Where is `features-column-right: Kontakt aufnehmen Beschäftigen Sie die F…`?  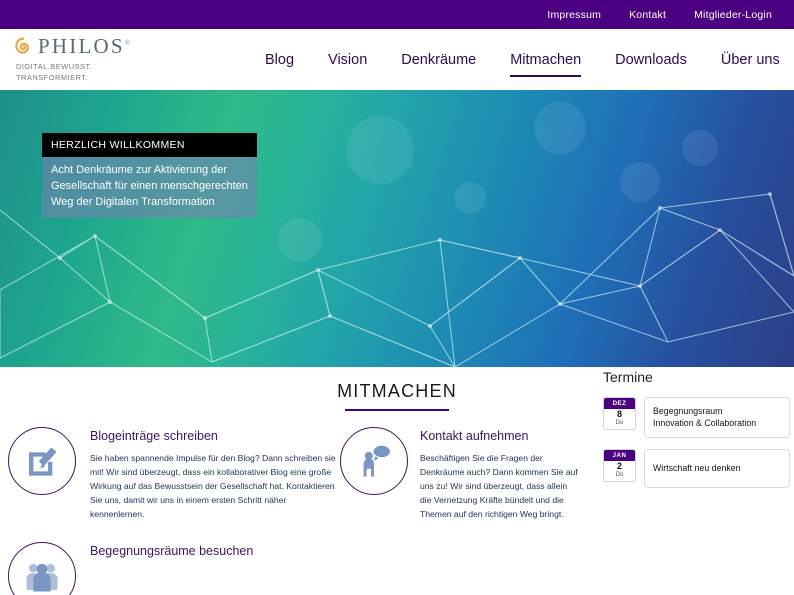 features-column-right: Kontakt aufnehmen Beschäftigen Sie die F… is located at coordinates (470, 480).